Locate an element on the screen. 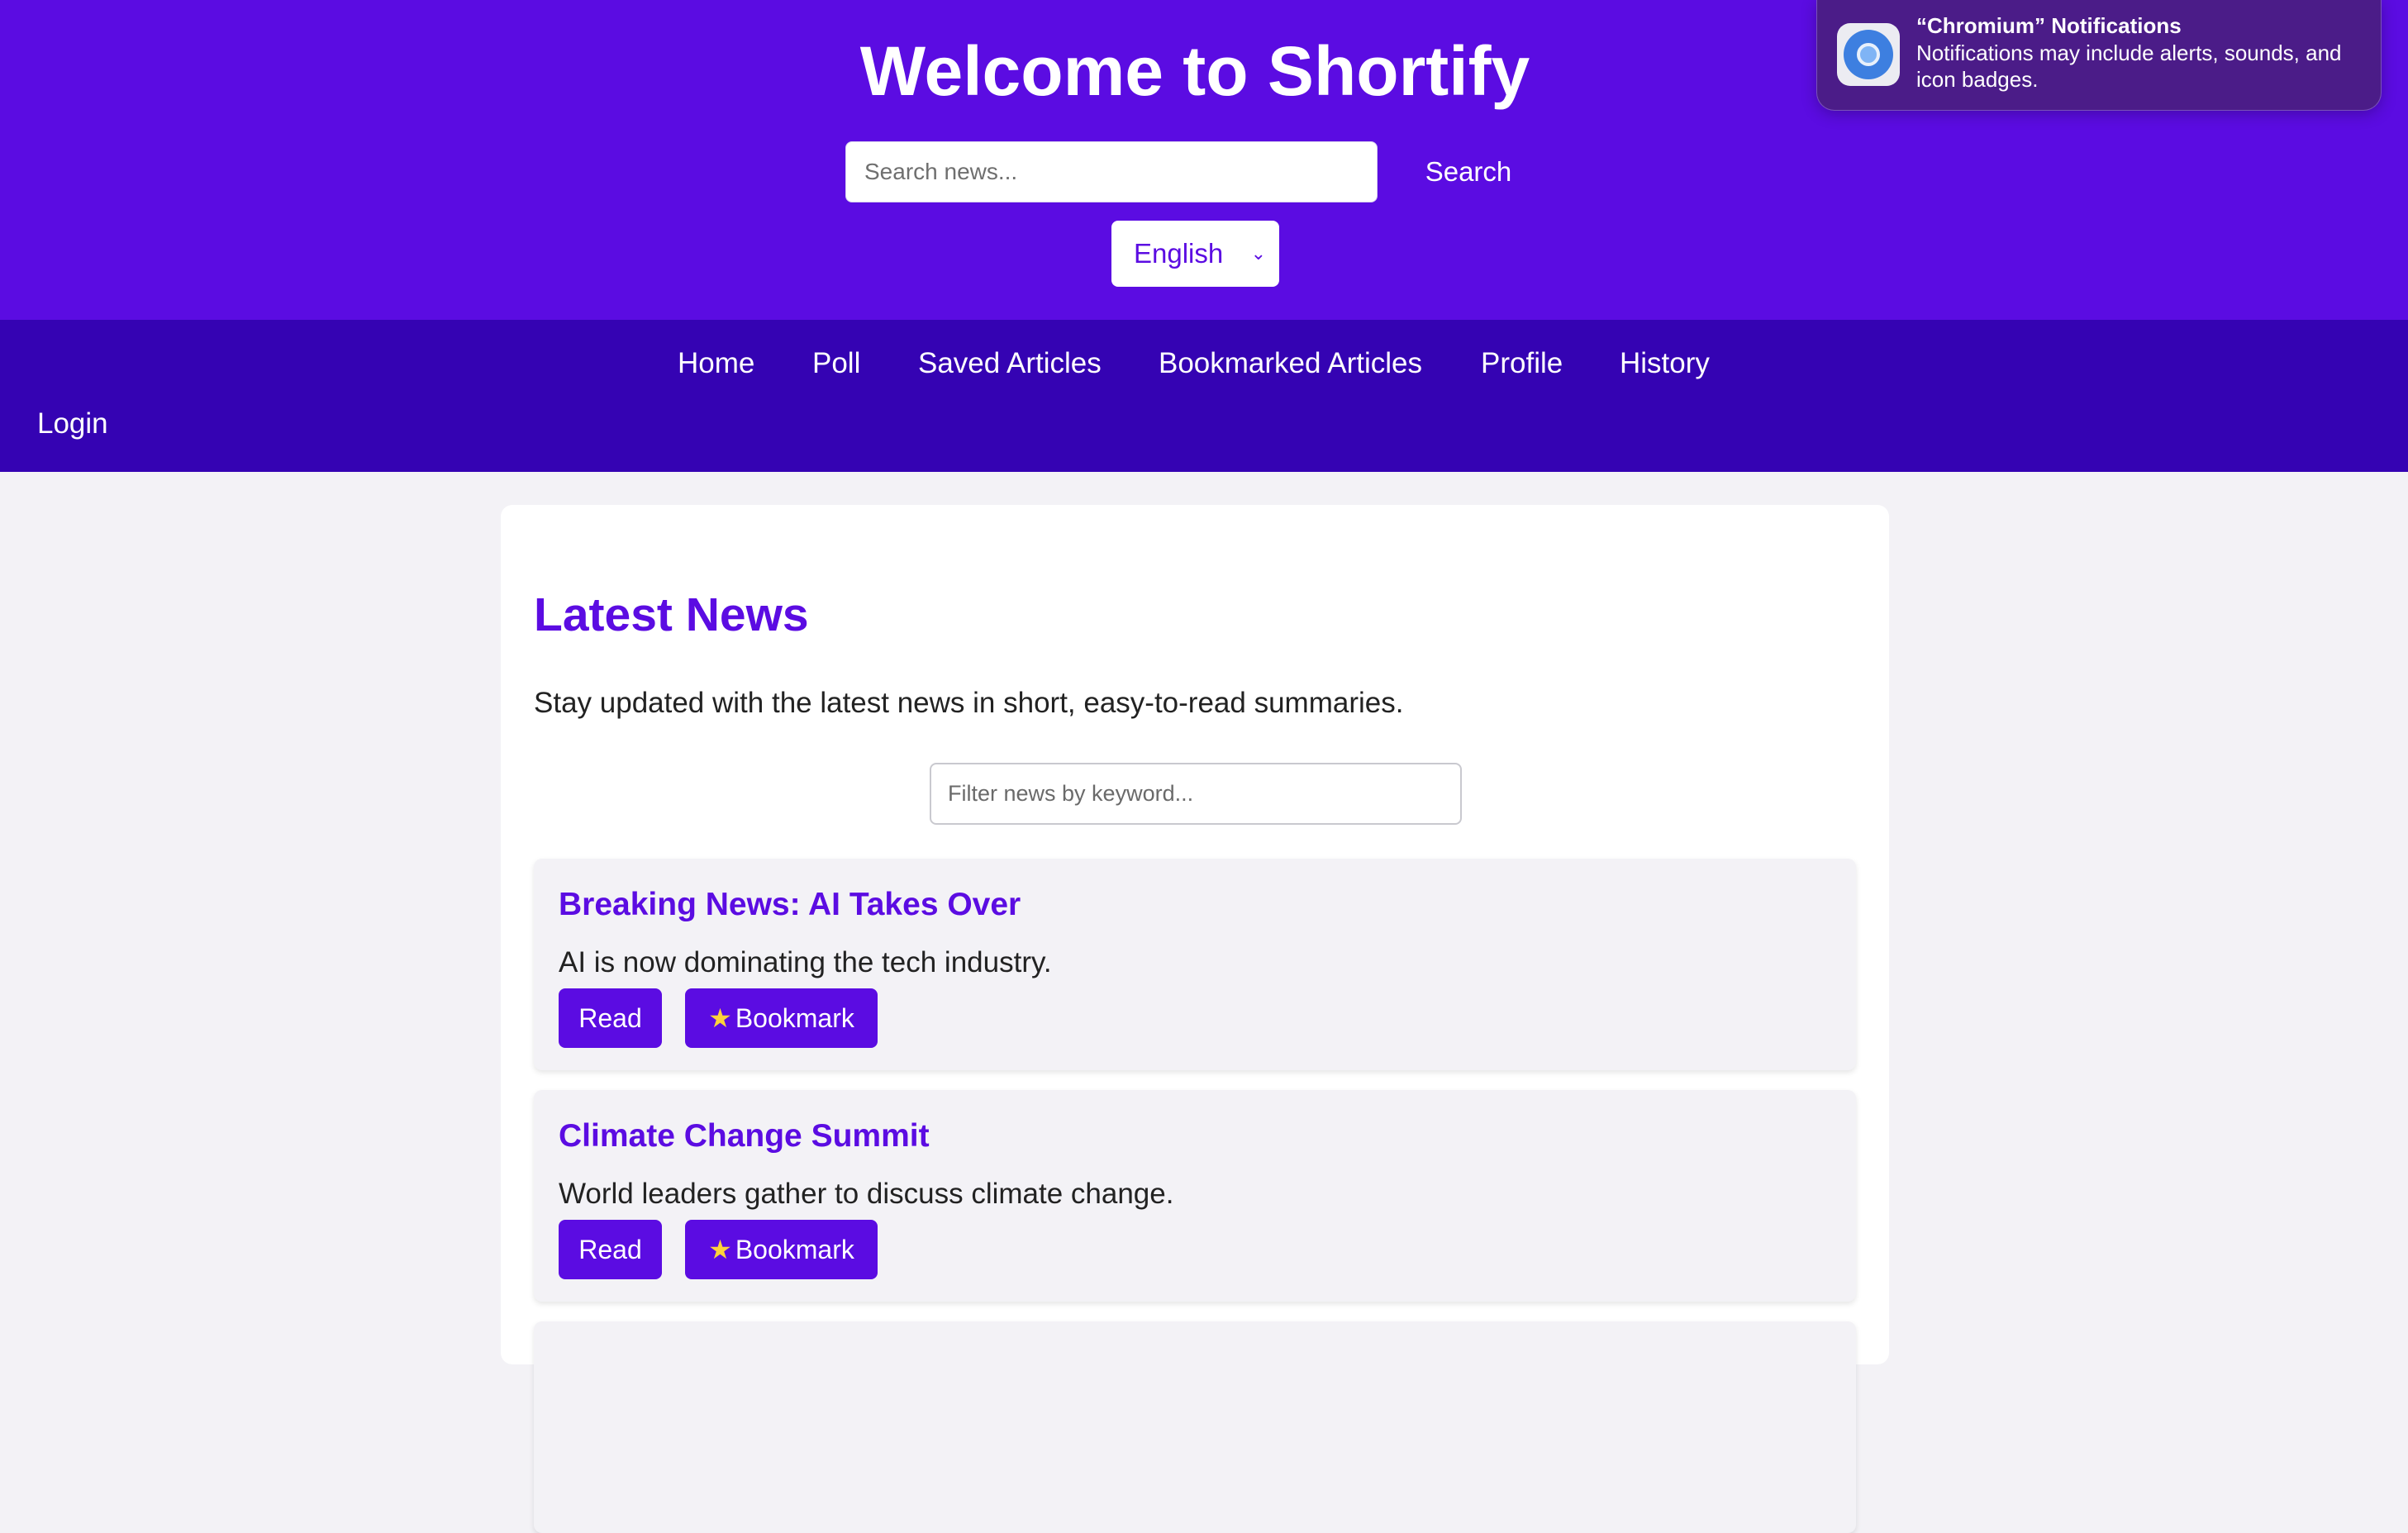 The height and width of the screenshot is (1533, 2408). news-card-title: Climate Change Summit is located at coordinates (744, 1136).